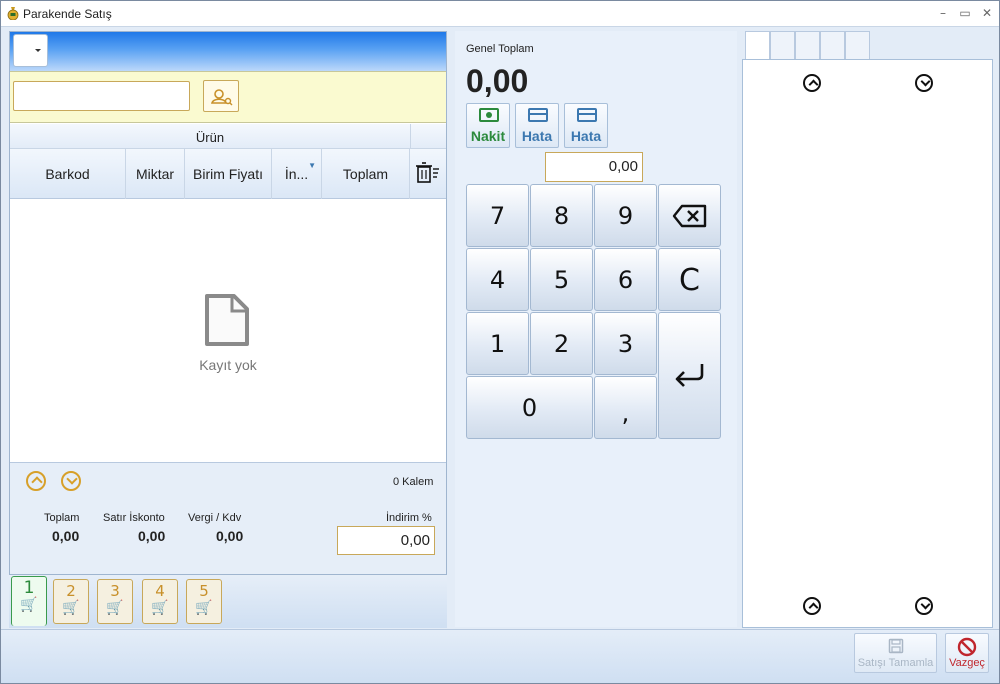  I want to click on delete-rows-button, so click(428, 174).